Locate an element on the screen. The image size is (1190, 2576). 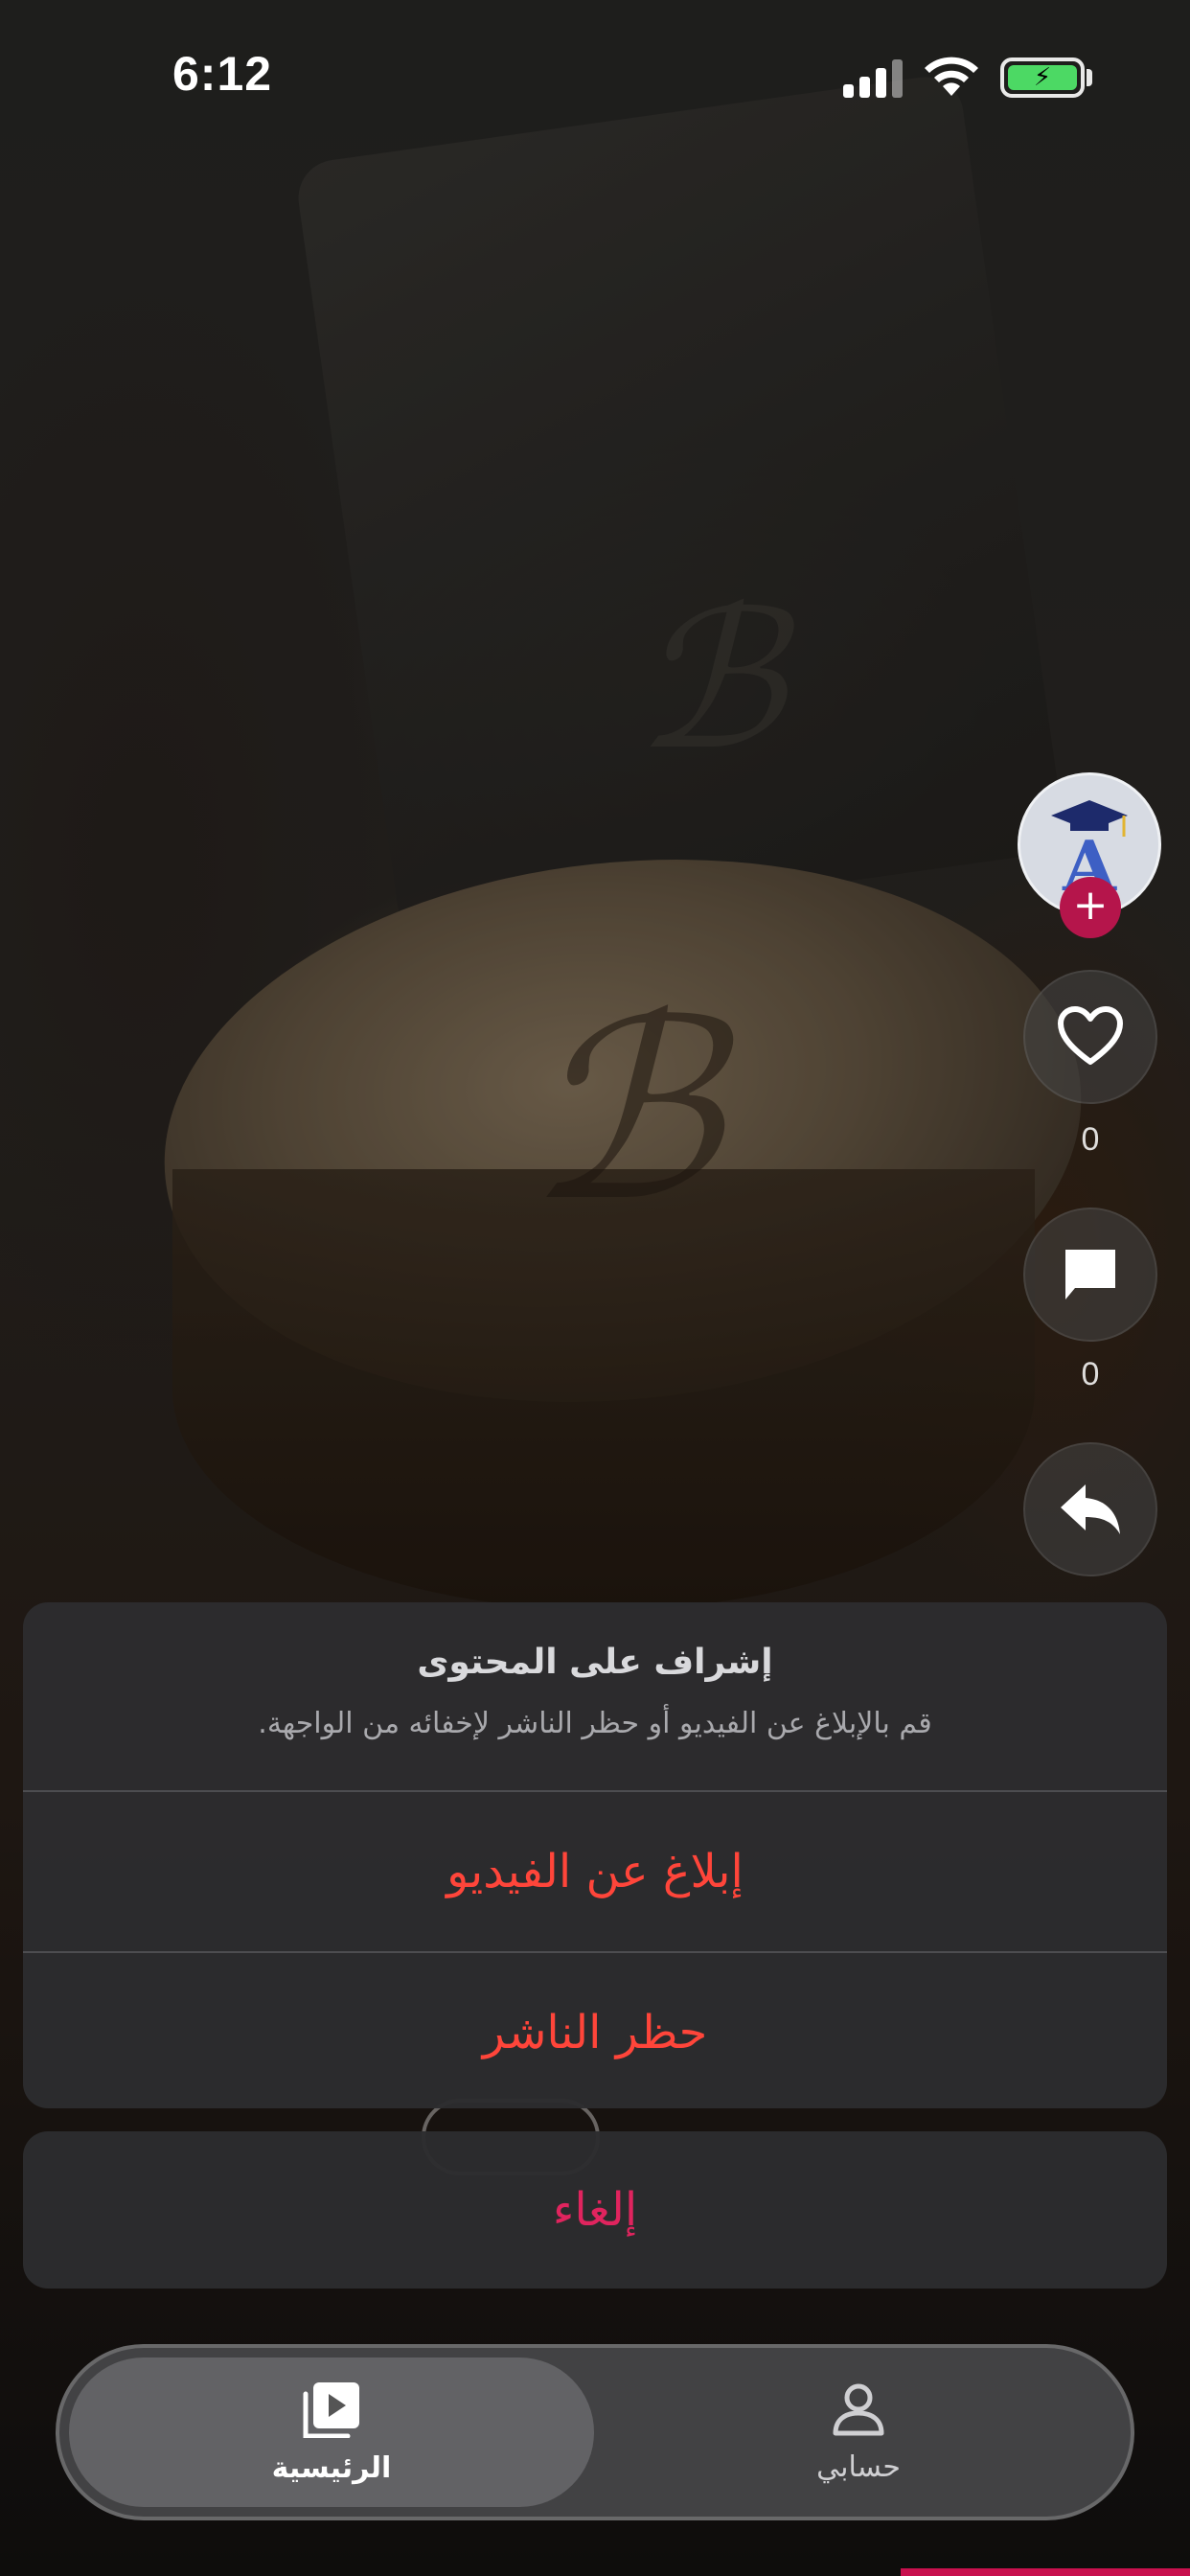
sheet-title: إشراف على المحتوى is located at coordinates (595, 1662).